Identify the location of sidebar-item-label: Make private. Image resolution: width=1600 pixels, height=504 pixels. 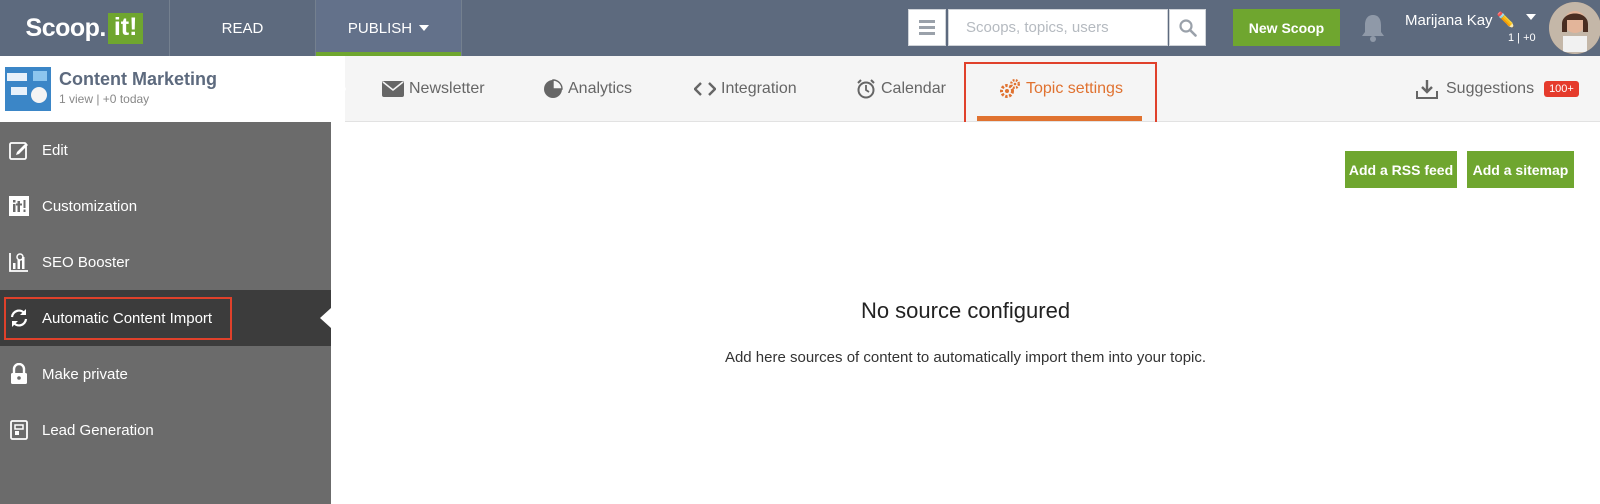
(85, 374).